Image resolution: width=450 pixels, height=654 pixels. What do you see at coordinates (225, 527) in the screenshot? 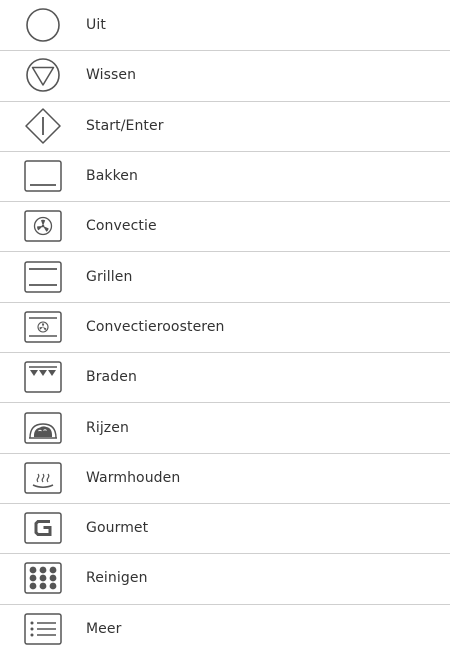
I see `legend-row-gourmet: Gourmet` at bounding box center [225, 527].